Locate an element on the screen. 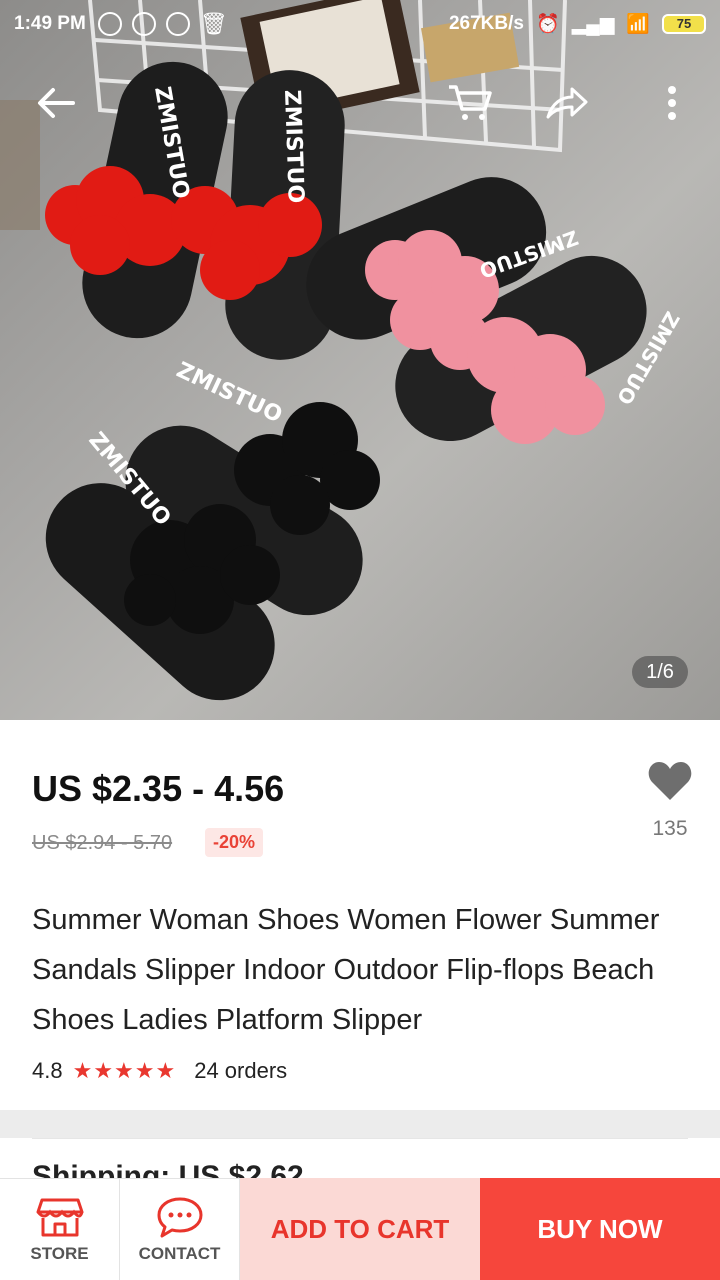  star-rating-icon: ★★★★★ is located at coordinates (124, 1070).